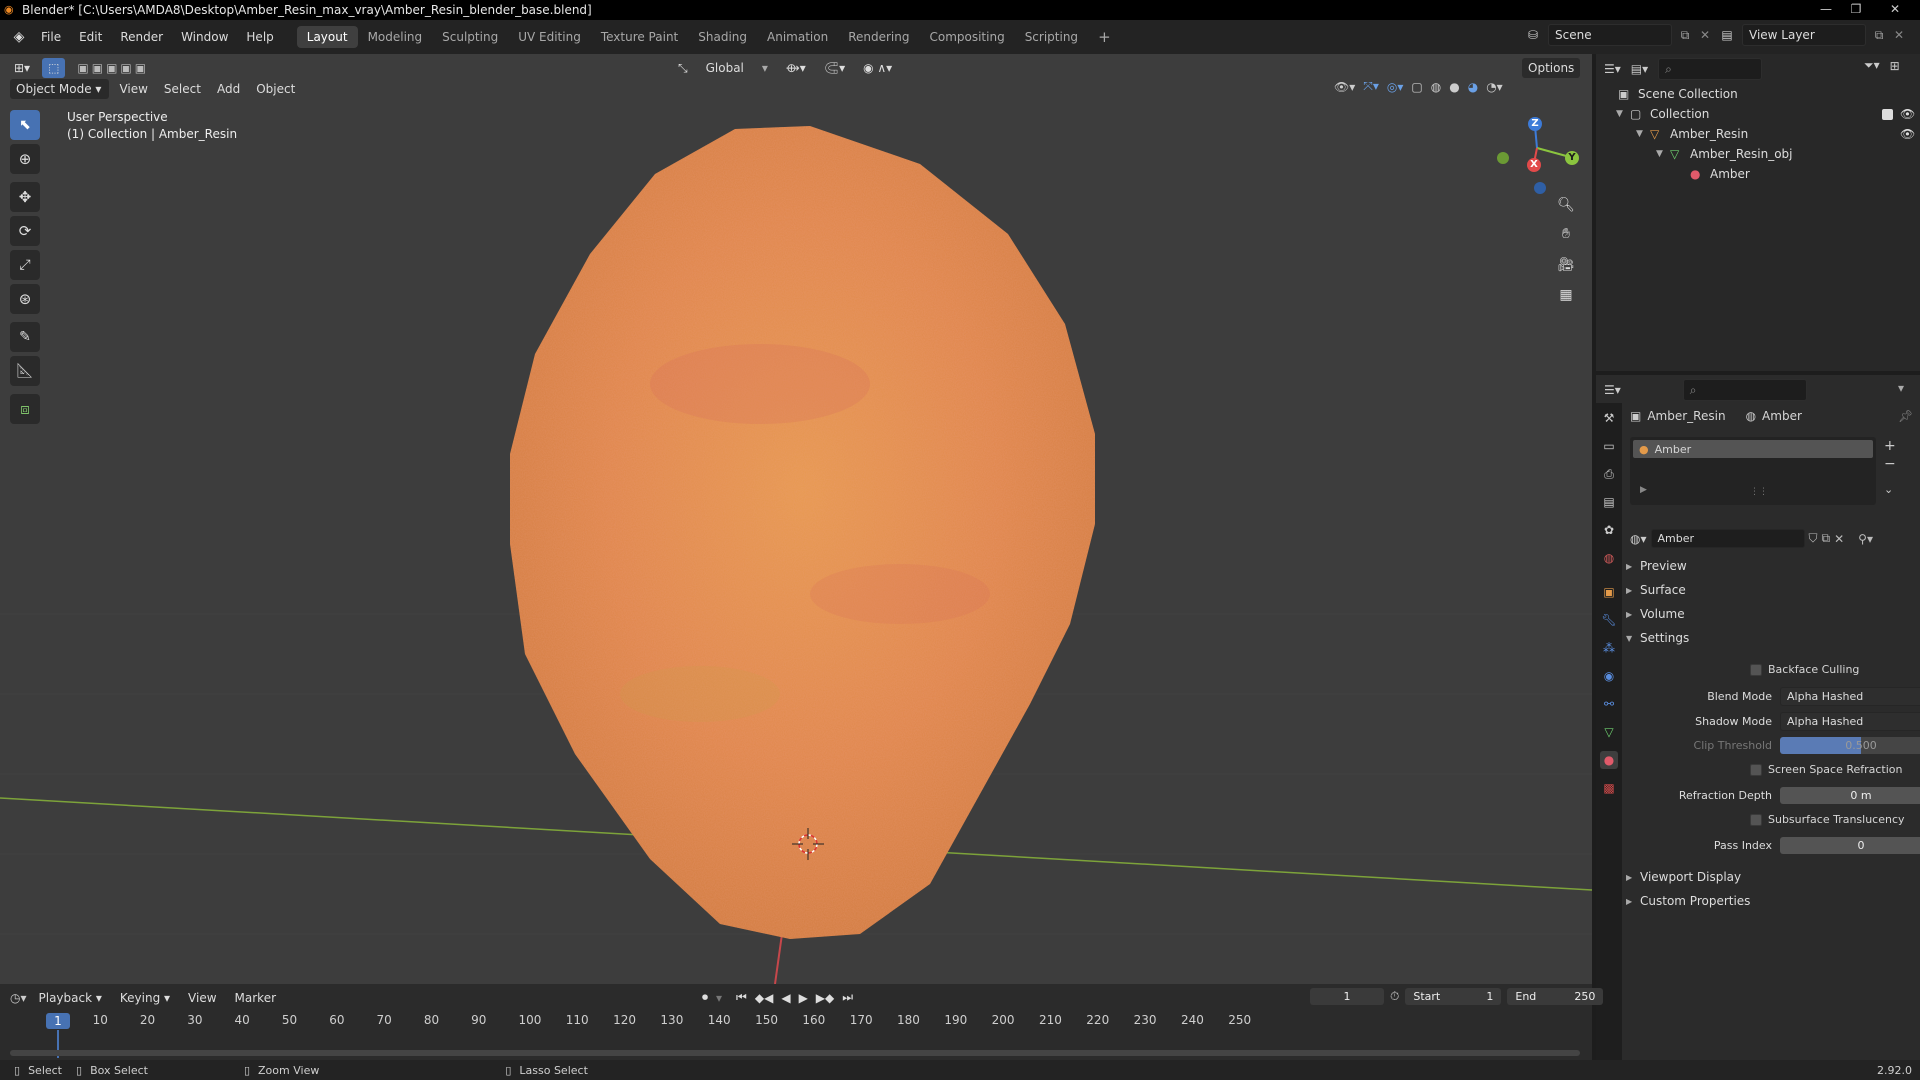 This screenshot has height=1080, width=1920. I want to click on scene-icon: ⛁, so click(1533, 35).